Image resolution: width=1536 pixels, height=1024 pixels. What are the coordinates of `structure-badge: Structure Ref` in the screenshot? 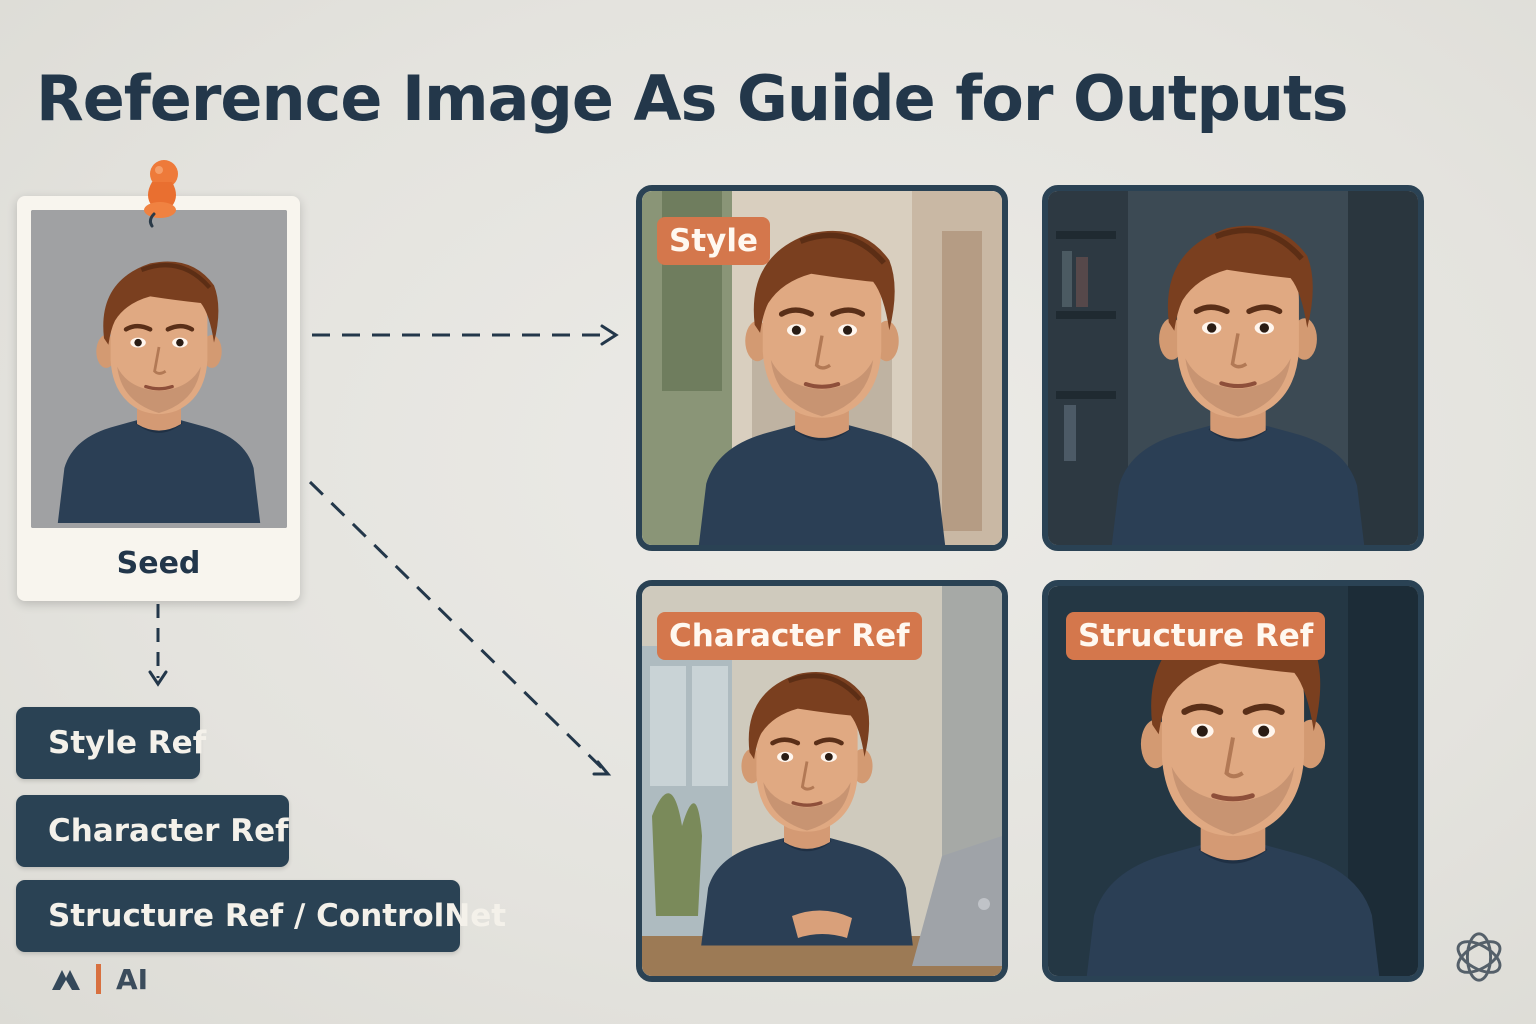 It's located at (1196, 636).